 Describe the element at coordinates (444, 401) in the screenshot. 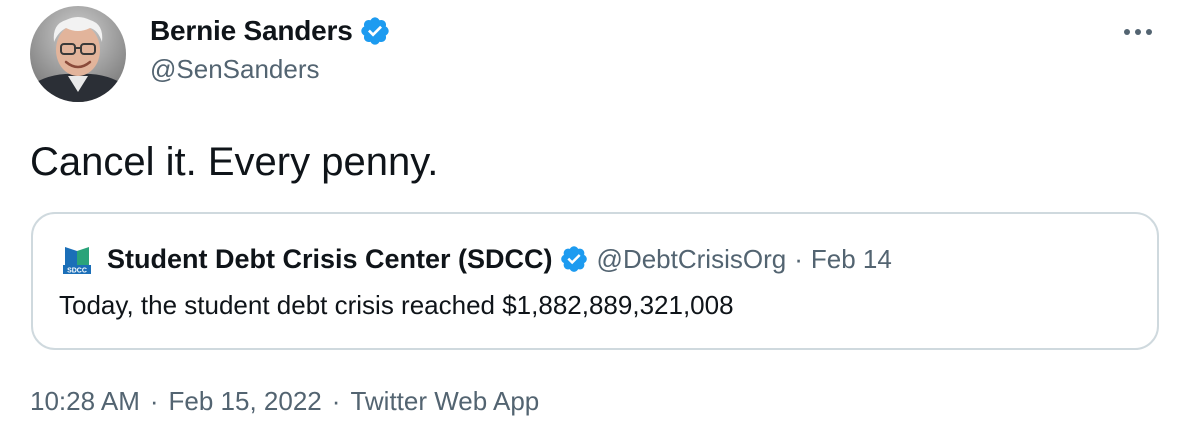

I see `tweet-source: Twitter Web App` at that location.